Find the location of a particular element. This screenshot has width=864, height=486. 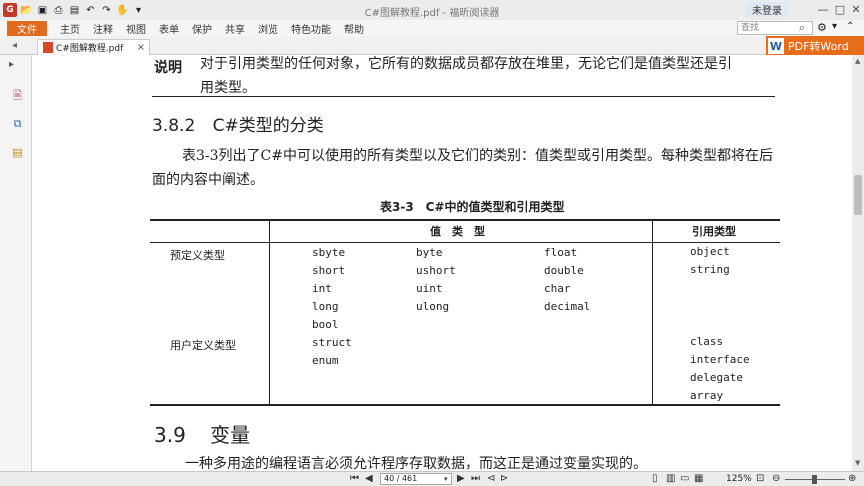

pdf-to-word-button: W PDF转Word is located at coordinates (815, 46).